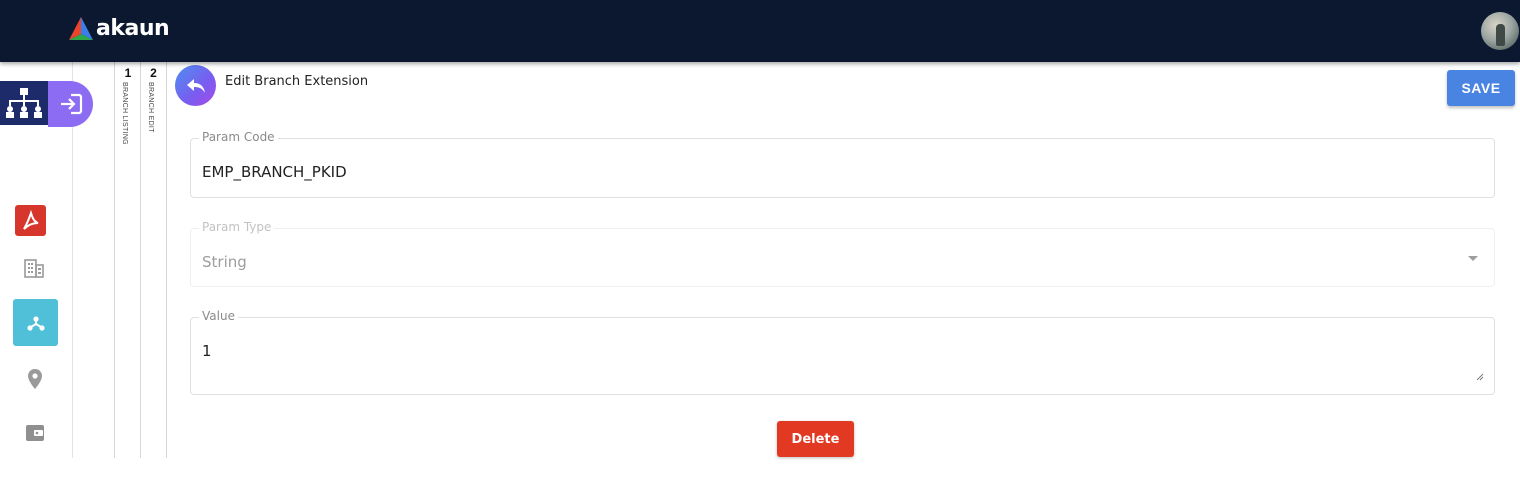 This screenshot has width=1520, height=492. I want to click on sidebar-item-wallet, so click(35, 433).